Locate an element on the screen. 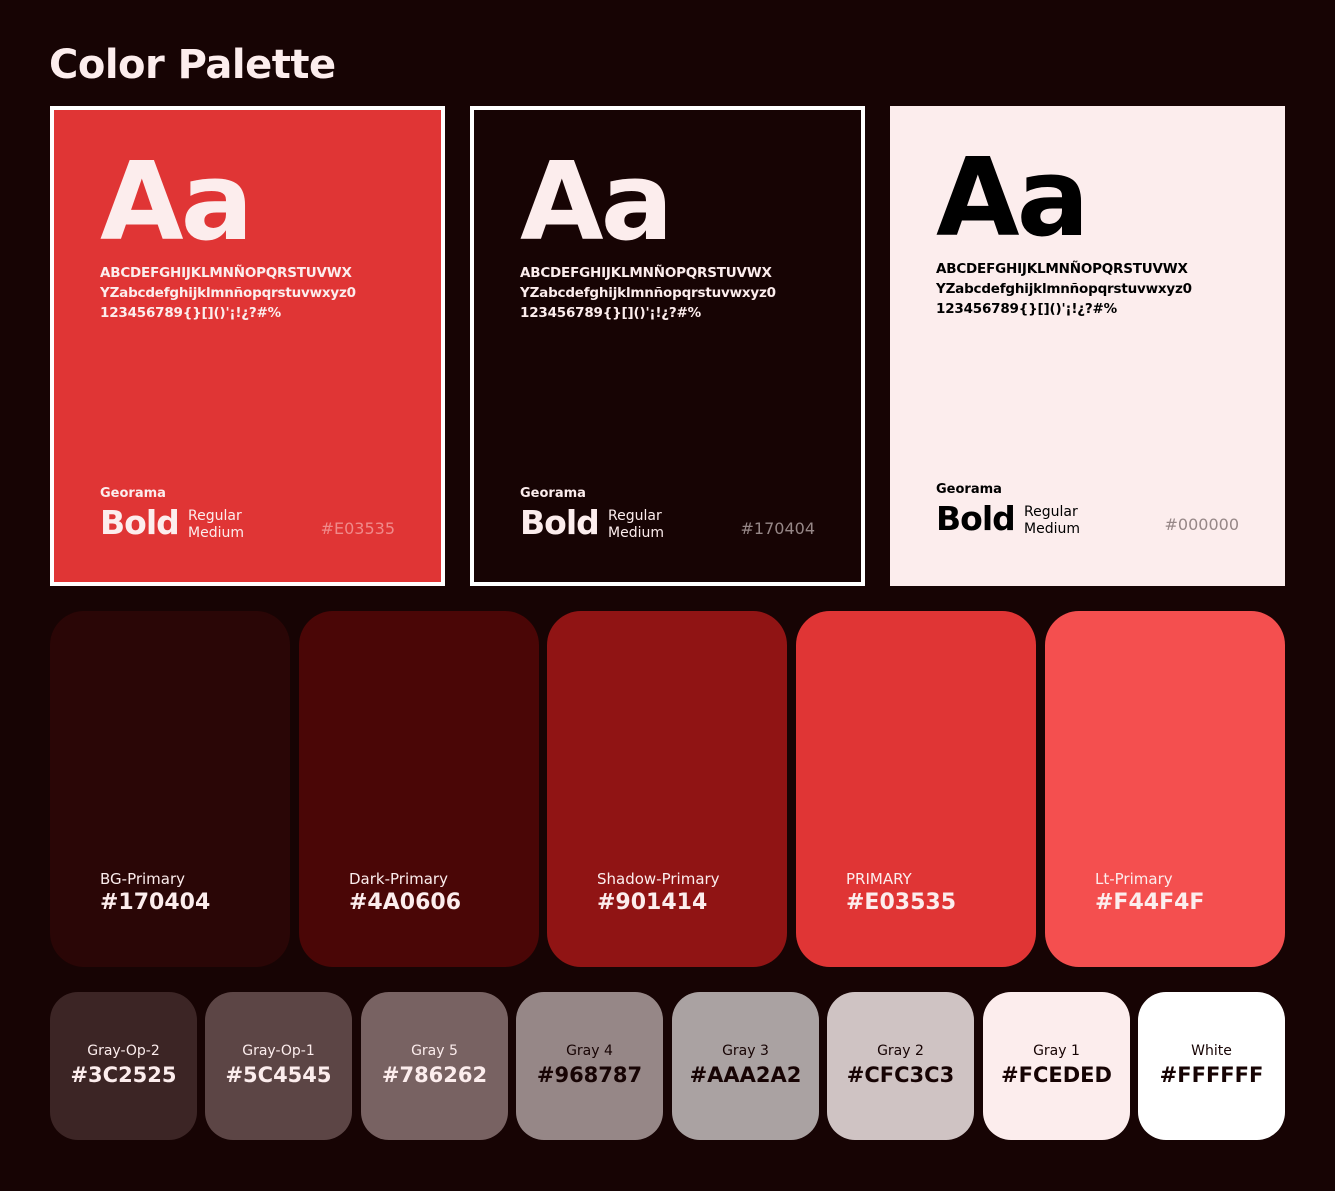  swatch-name: Gray-Op-2 is located at coordinates (123, 1051).